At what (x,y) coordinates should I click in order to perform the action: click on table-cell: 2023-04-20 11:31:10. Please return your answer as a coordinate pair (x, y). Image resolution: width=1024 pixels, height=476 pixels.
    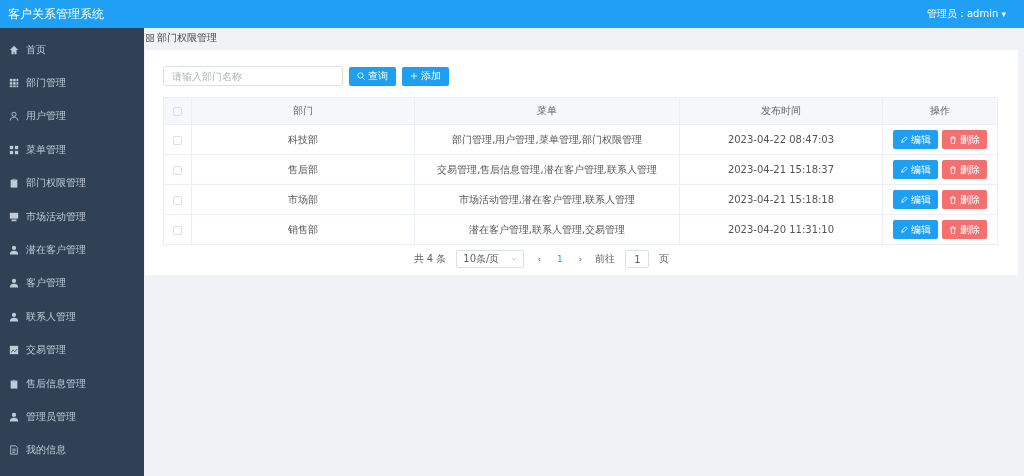
    Looking at the image, I should click on (781, 229).